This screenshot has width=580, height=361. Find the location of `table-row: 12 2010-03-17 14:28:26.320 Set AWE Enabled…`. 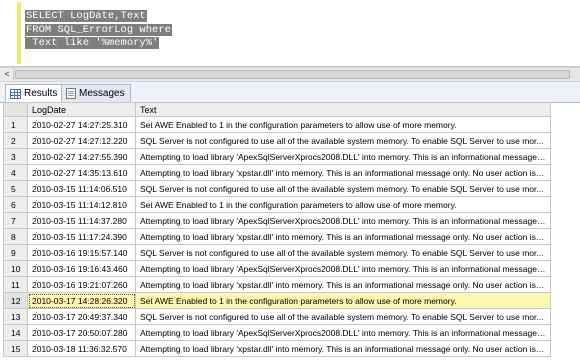

table-row: 12 2010-03-17 14:28:26.320 Set AWE Enabled… is located at coordinates (277, 300).